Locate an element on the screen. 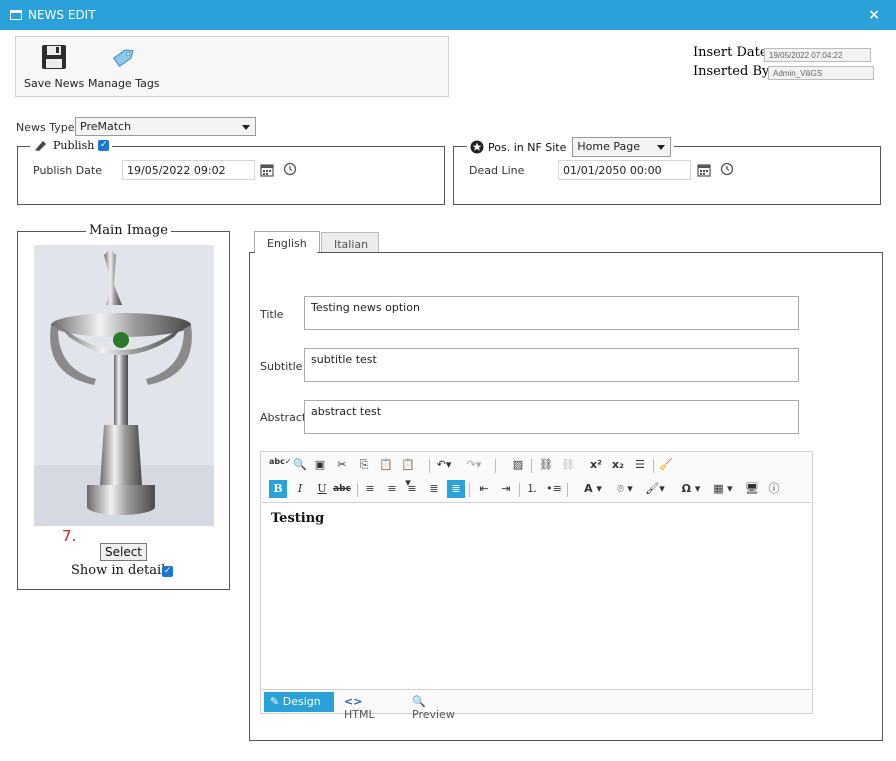 The height and width of the screenshot is (761, 896). select-image-button: Select is located at coordinates (123, 552).